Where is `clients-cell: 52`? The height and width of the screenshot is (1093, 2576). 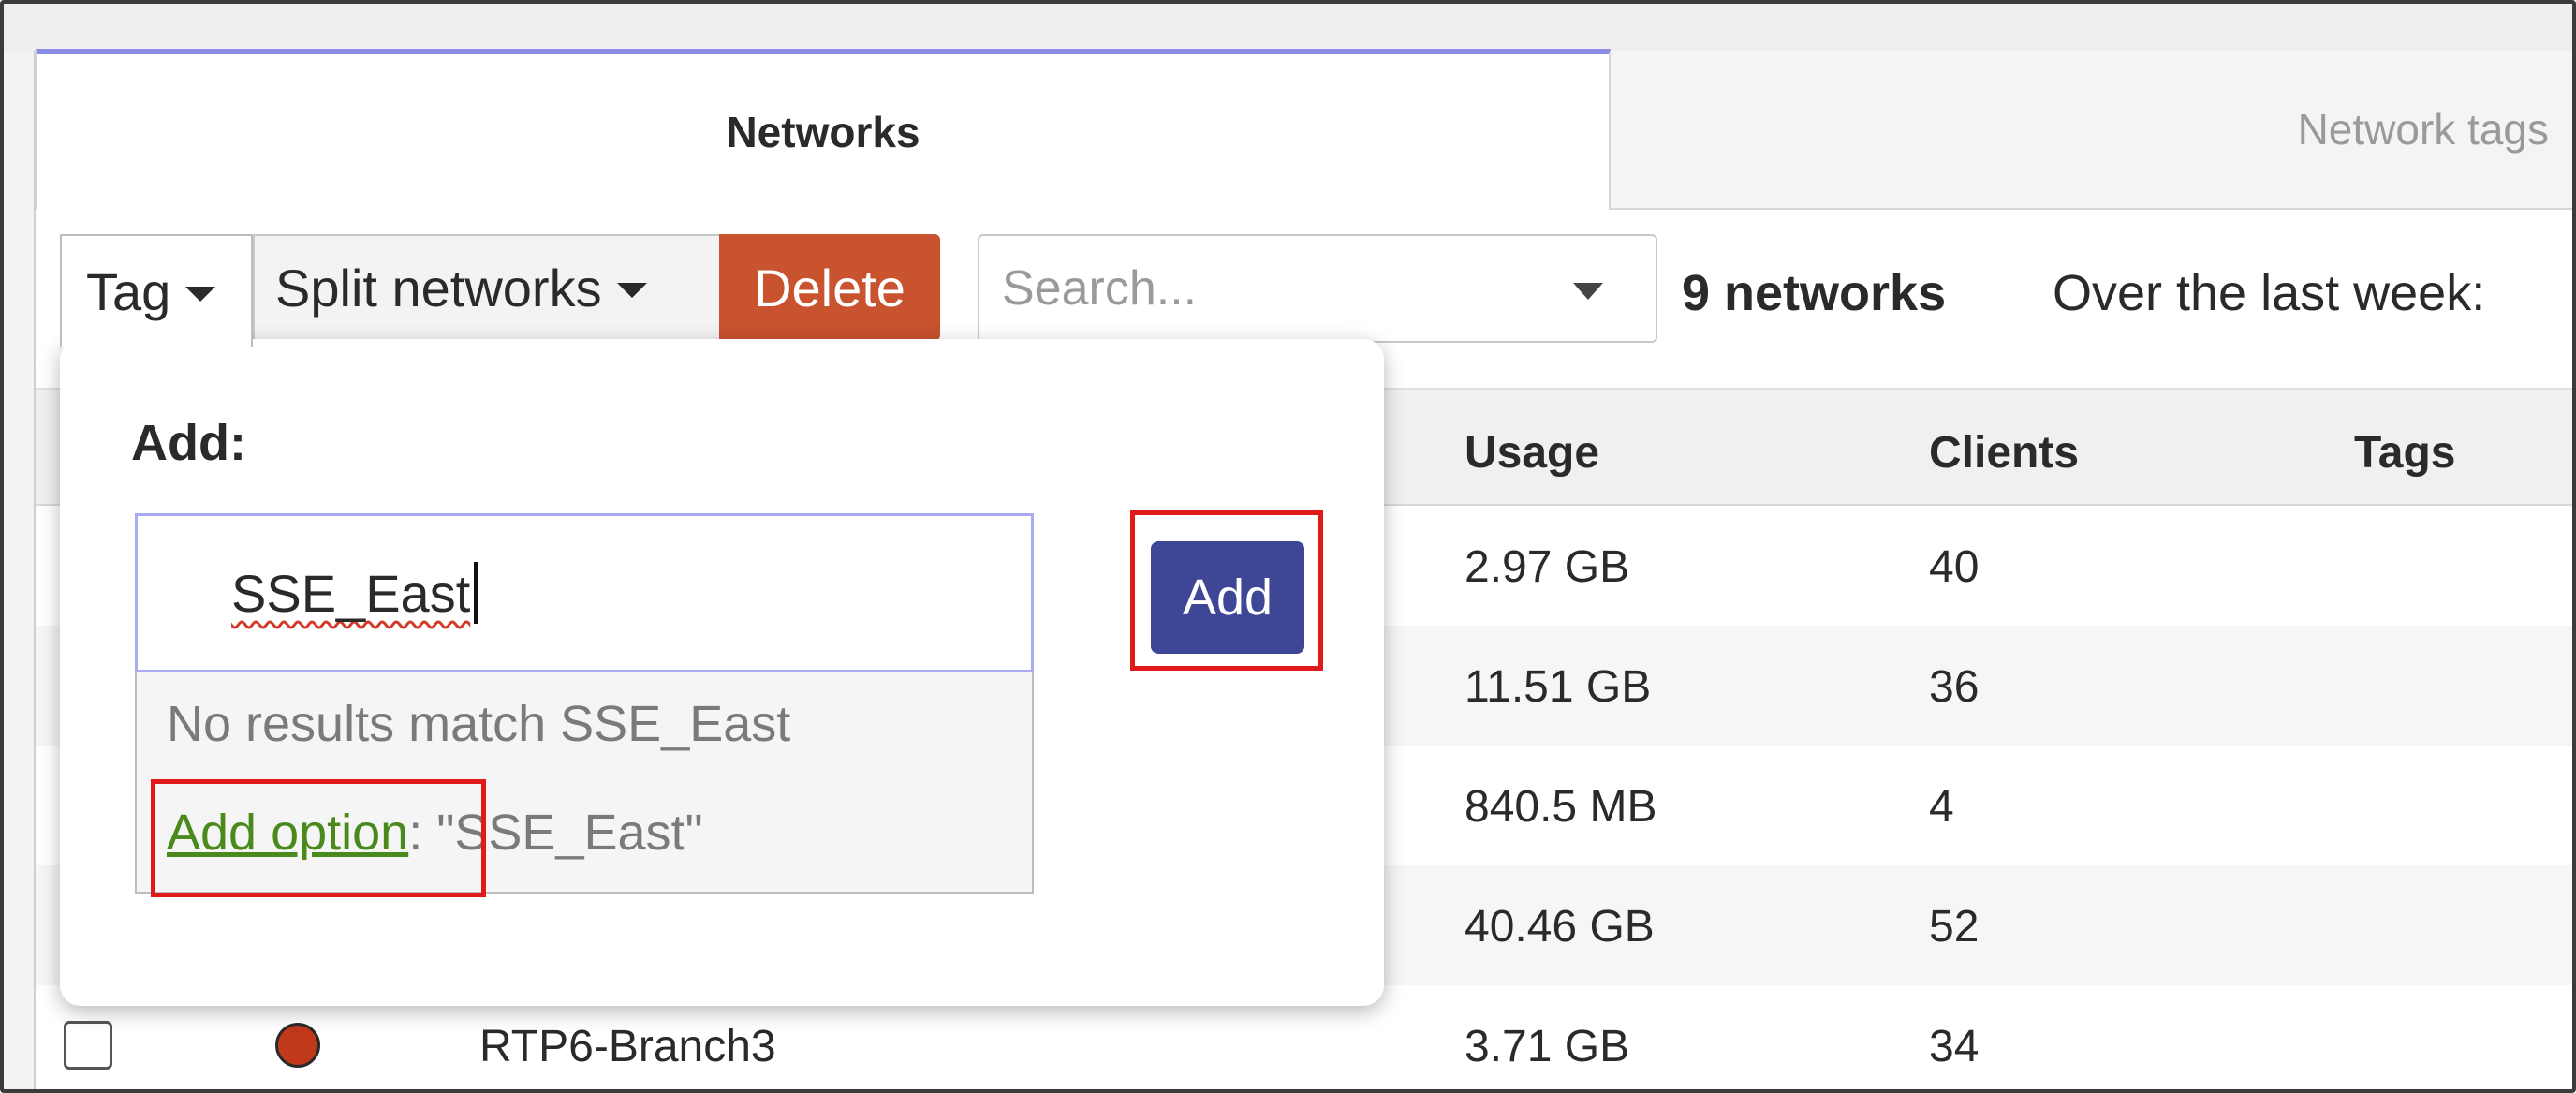
clients-cell: 52 is located at coordinates (1954, 927).